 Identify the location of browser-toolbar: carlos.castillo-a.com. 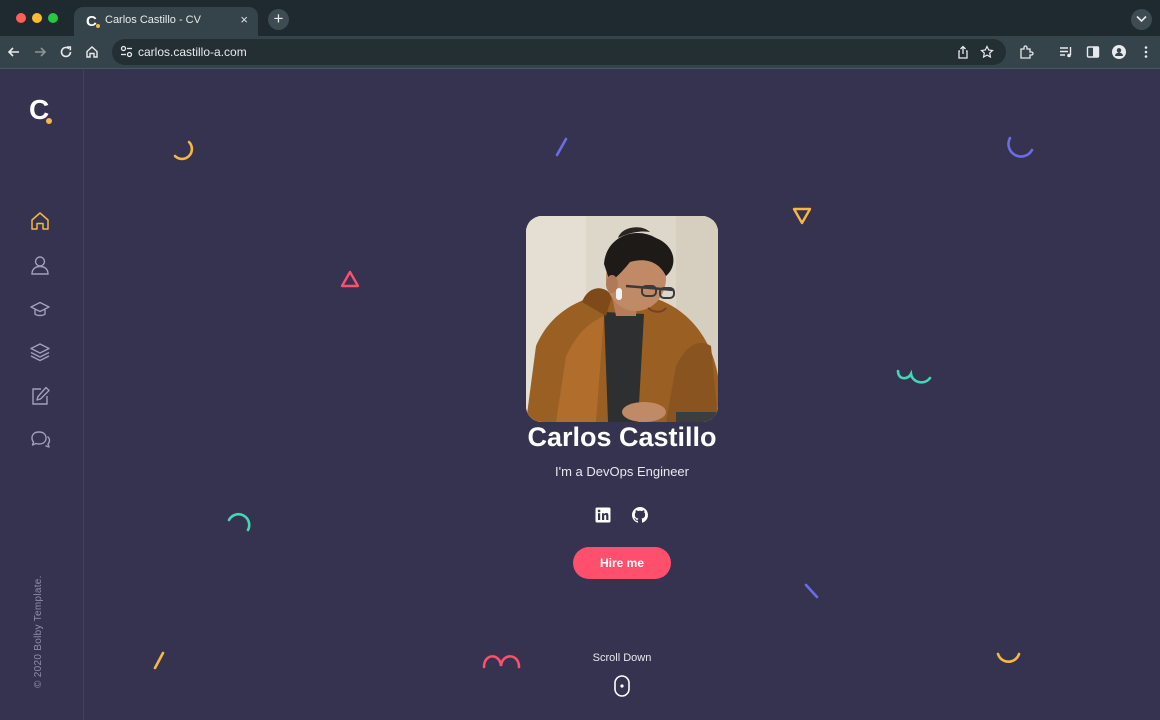
(580, 52).